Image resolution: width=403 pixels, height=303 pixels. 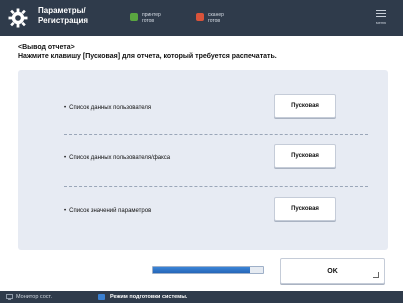 I want to click on ok-button: OK, so click(x=332, y=271).